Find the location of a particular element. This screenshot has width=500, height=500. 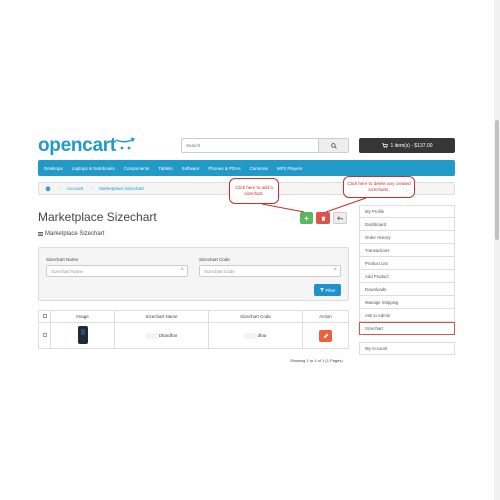

plus-icon is located at coordinates (306, 218).